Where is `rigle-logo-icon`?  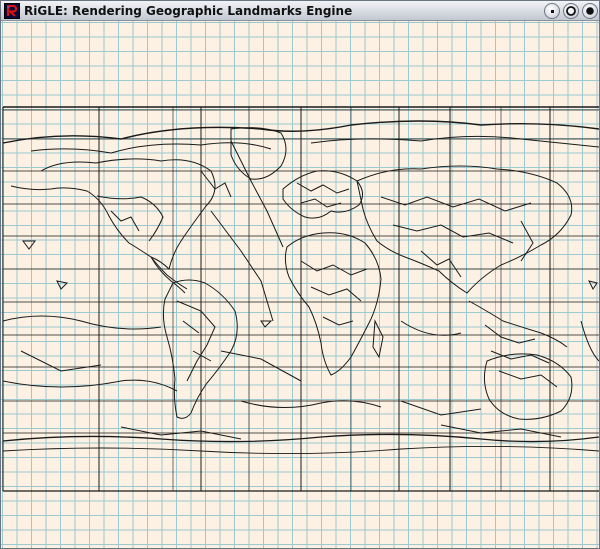
rigle-logo-icon is located at coordinates (12, 11).